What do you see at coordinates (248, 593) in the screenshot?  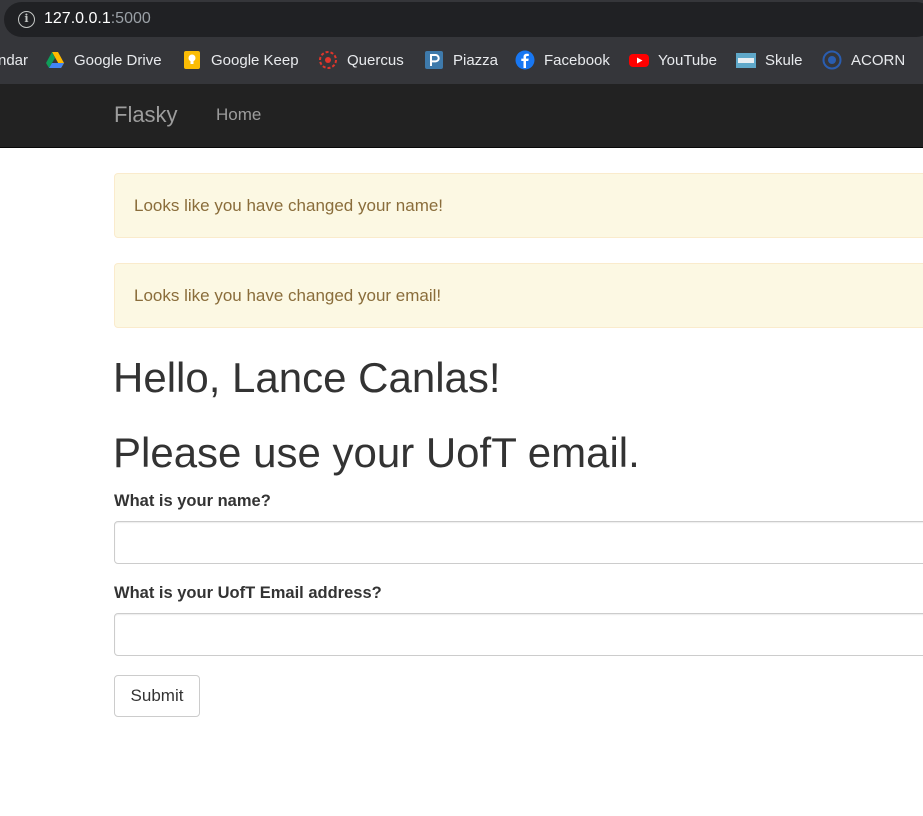 I see `email-label: What is your UofT Email address?` at bounding box center [248, 593].